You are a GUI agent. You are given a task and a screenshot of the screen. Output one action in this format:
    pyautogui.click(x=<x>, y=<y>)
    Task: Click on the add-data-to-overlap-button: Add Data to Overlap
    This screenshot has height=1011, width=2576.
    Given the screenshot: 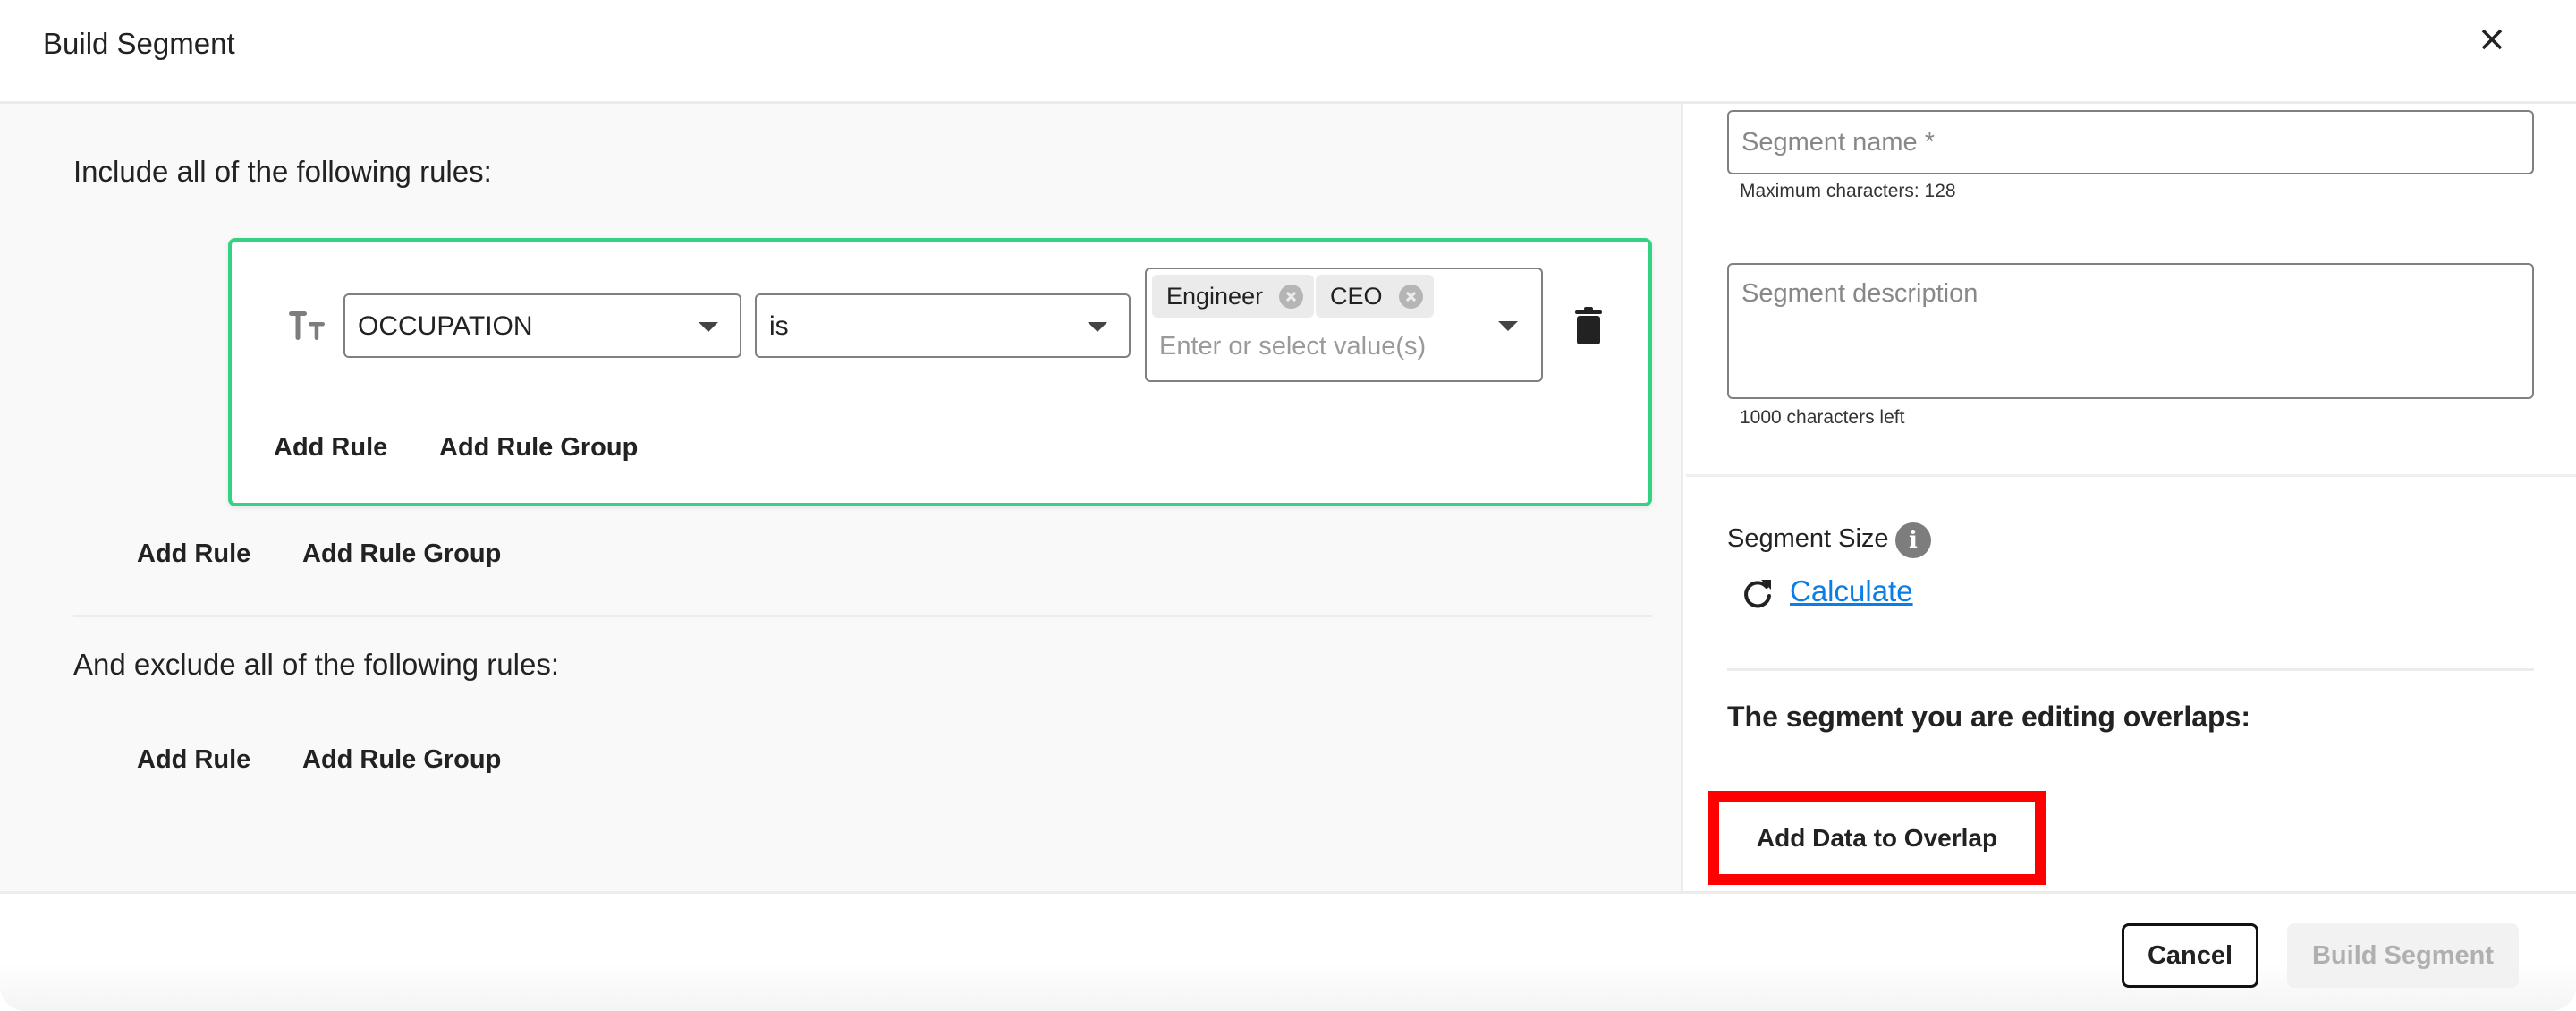 What is the action you would take?
    pyautogui.click(x=1877, y=838)
    